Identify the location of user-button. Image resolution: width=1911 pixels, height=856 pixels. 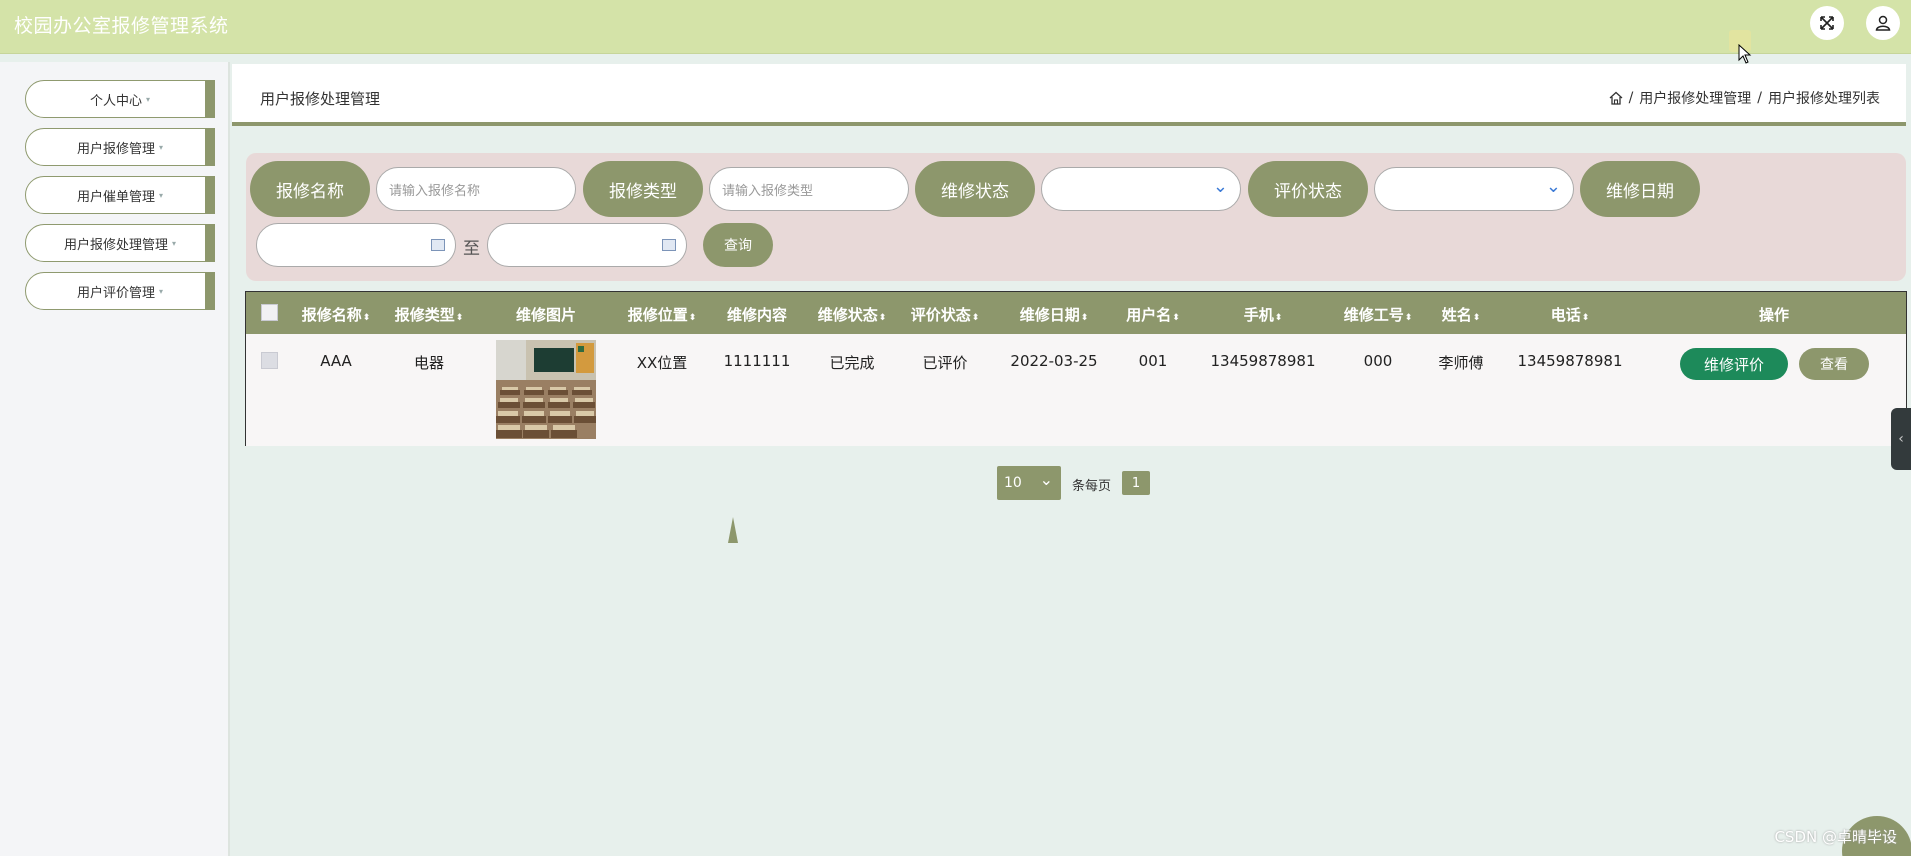
(1883, 23).